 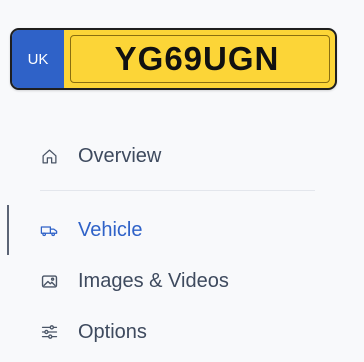 What do you see at coordinates (177, 190) in the screenshot?
I see `nav-divider` at bounding box center [177, 190].